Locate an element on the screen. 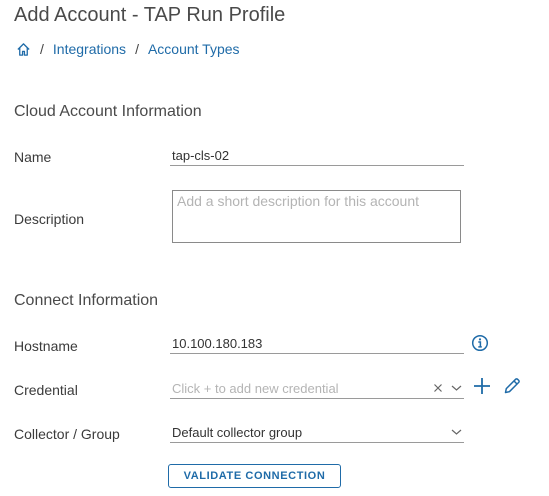  description-textarea is located at coordinates (316, 216).